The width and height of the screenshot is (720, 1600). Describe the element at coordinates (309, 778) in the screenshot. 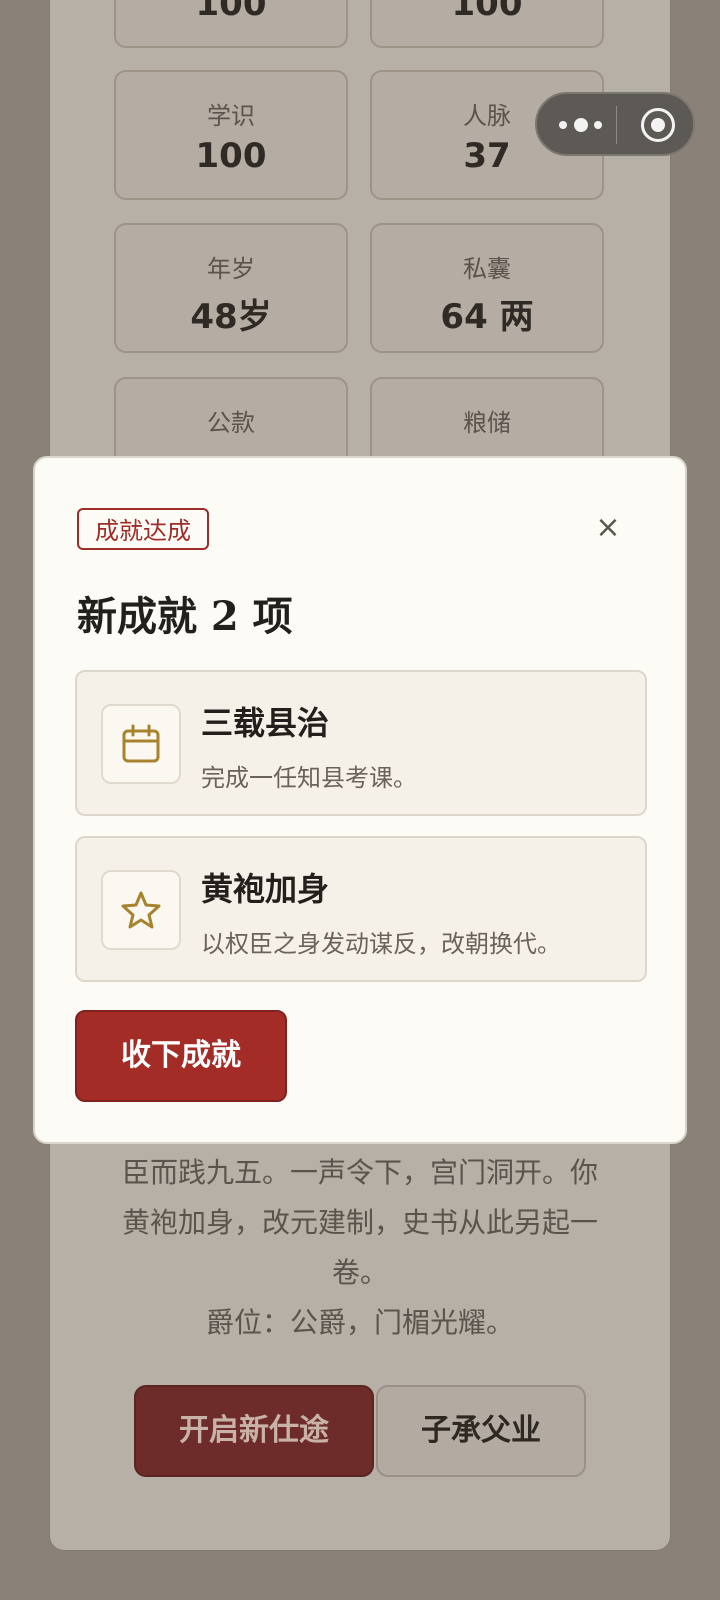

I see `achievement-desc: 完成一任知县考课。` at that location.